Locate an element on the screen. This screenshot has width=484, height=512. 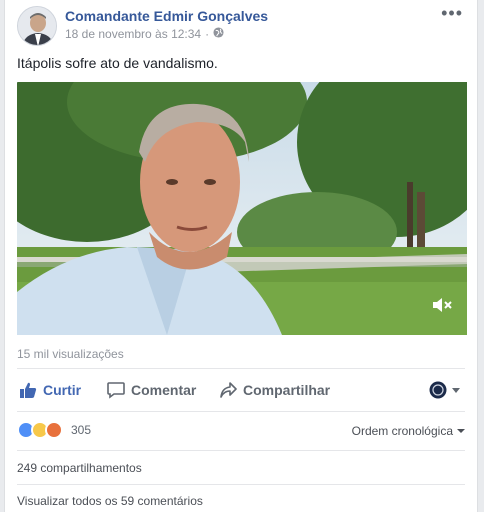
post-as-selector is located at coordinates (445, 390).